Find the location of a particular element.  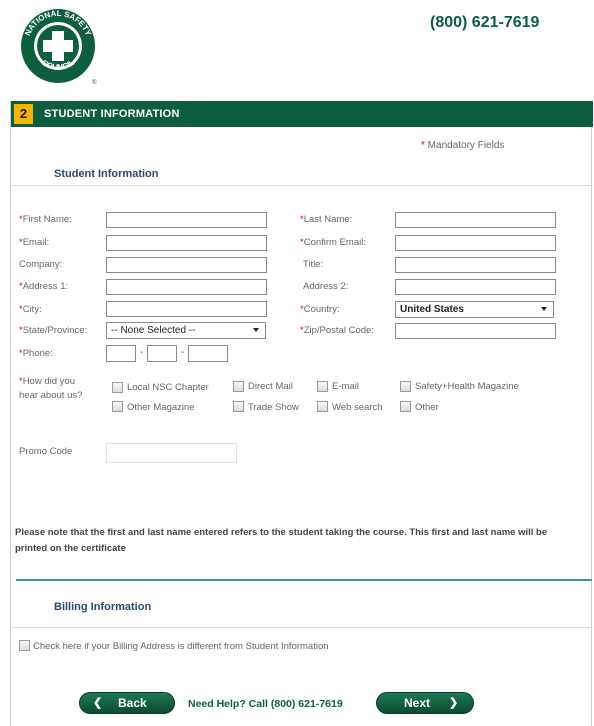

option-label: E-mail is located at coordinates (345, 386).